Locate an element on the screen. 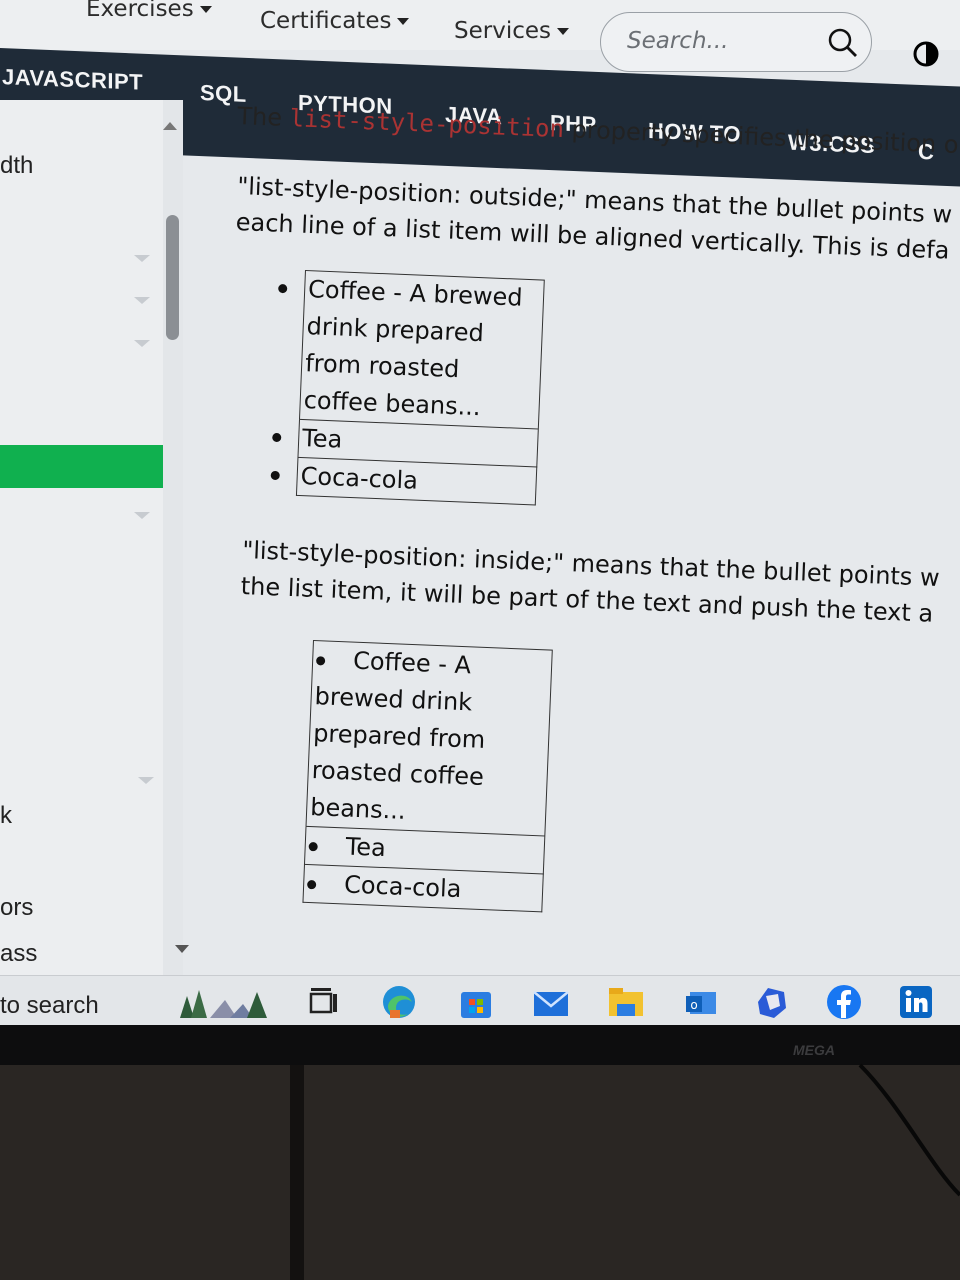 The image size is (960, 1280). sidebar-item-active is located at coordinates (81, 466).